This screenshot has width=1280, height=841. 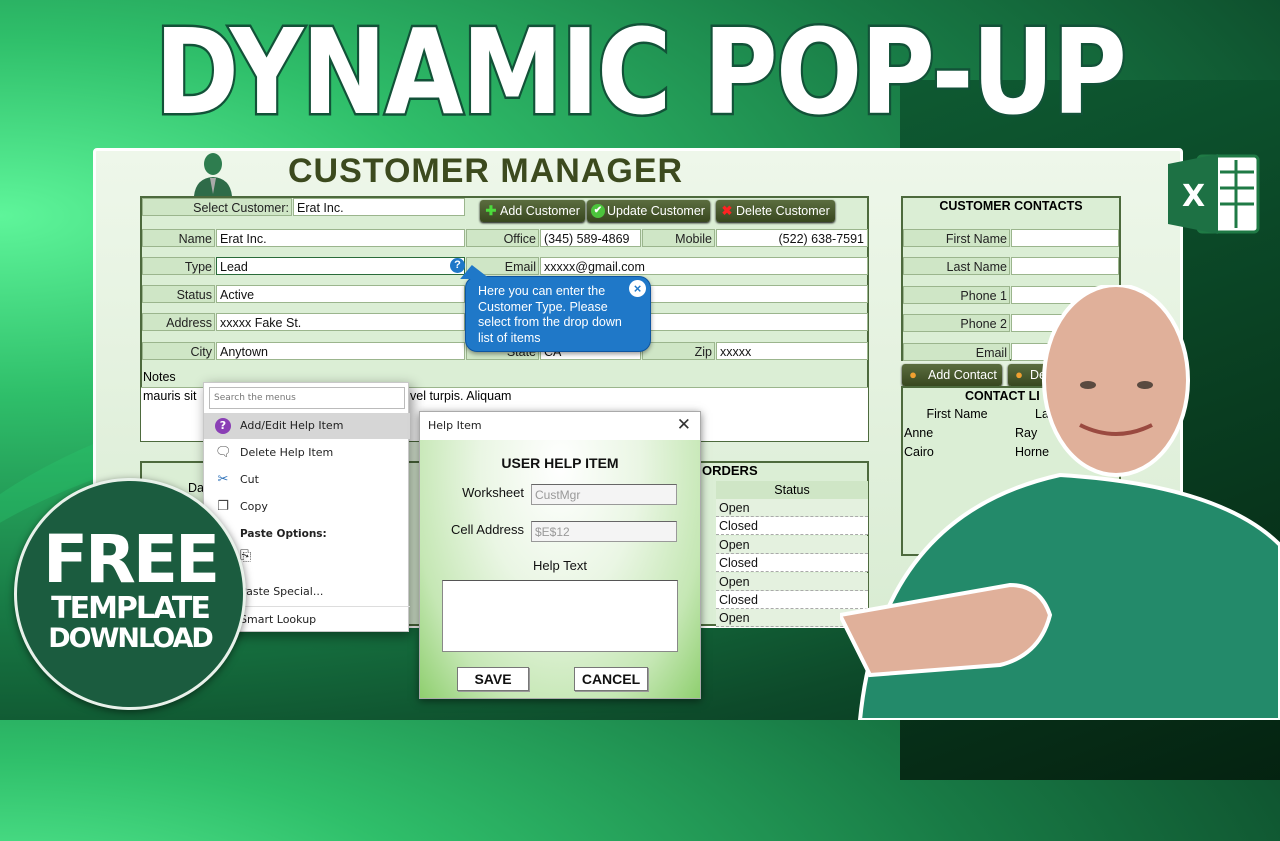 I want to click on dialog-title: Help Item, so click(x=455, y=425).